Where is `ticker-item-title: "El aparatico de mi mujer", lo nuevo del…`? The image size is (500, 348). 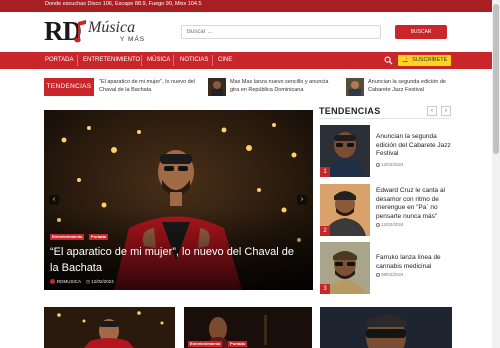 ticker-item-title: "El aparatico de mi mujer", lo nuevo del… is located at coordinates (154, 86).